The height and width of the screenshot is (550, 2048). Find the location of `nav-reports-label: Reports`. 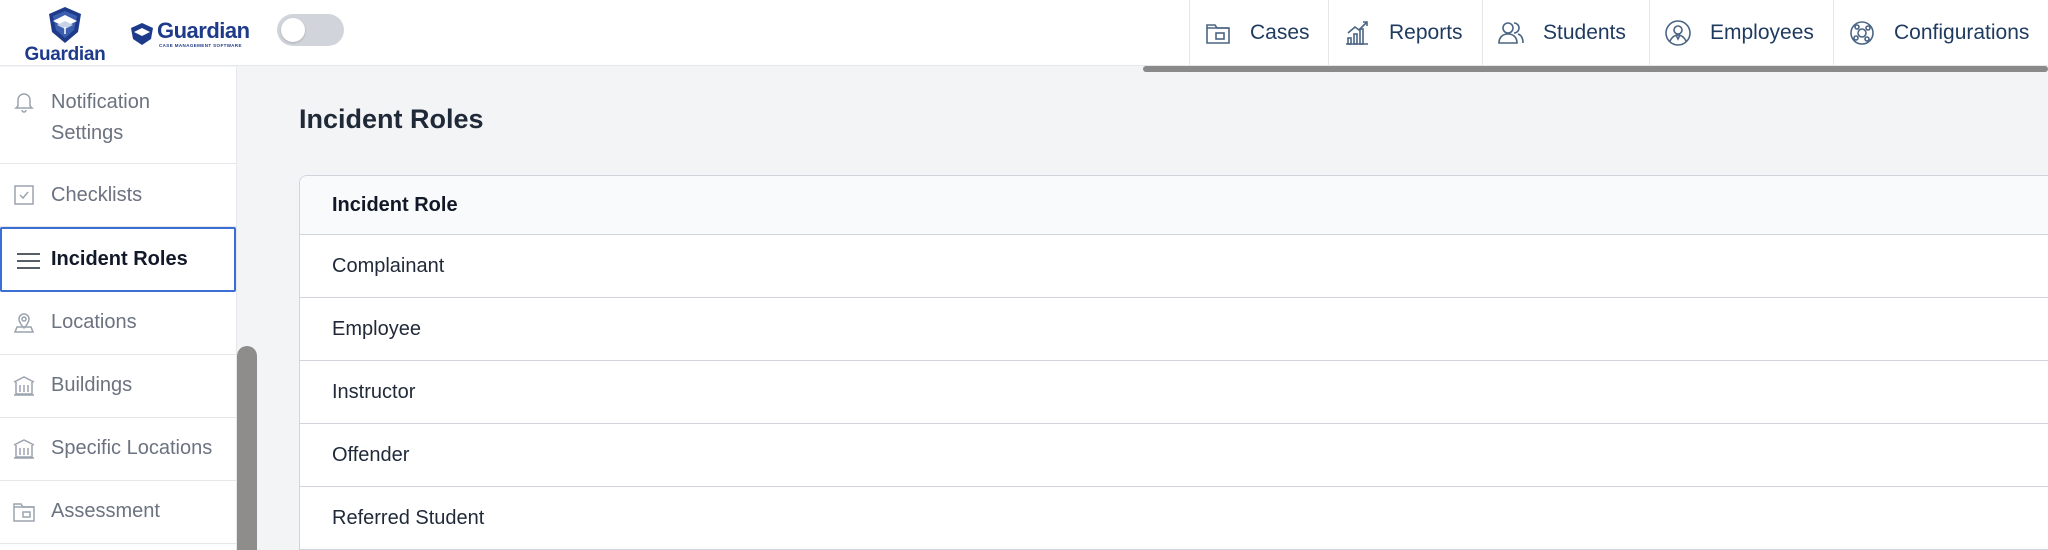

nav-reports-label: Reports is located at coordinates (1426, 32).